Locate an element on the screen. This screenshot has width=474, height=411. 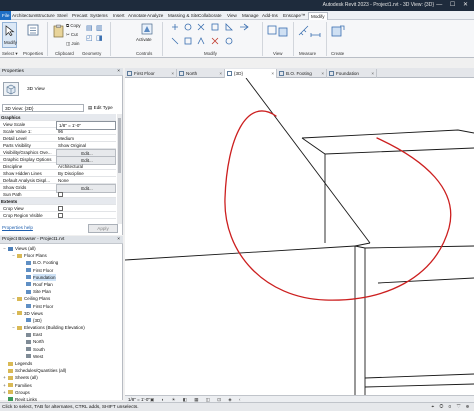
status-right-icons: ⌖ ◎ 0 ▽ ⊕ is located at coordinates (451, 407).